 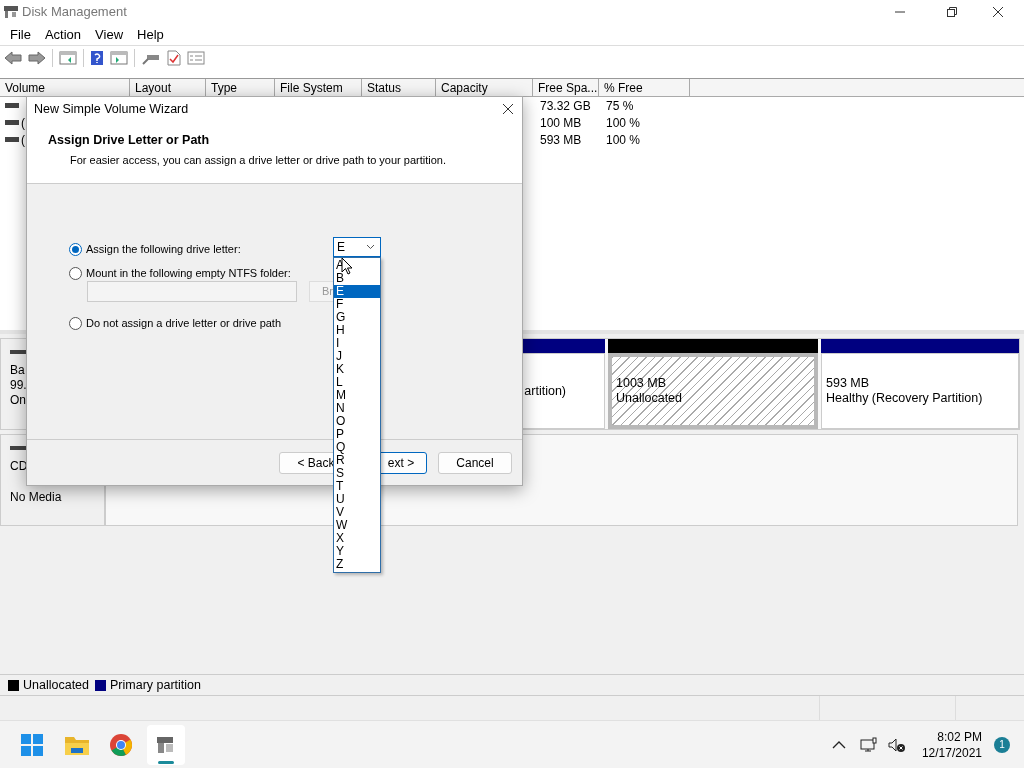 What do you see at coordinates (357, 538) in the screenshot?
I see `dropdown-option: X` at bounding box center [357, 538].